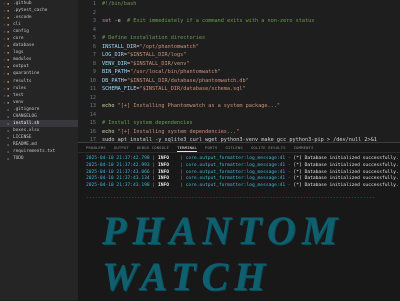 The height and width of the screenshot is (301, 400). Describe the element at coordinates (114, 63) in the screenshot. I see `code-token: VENV_DIR` at that location.